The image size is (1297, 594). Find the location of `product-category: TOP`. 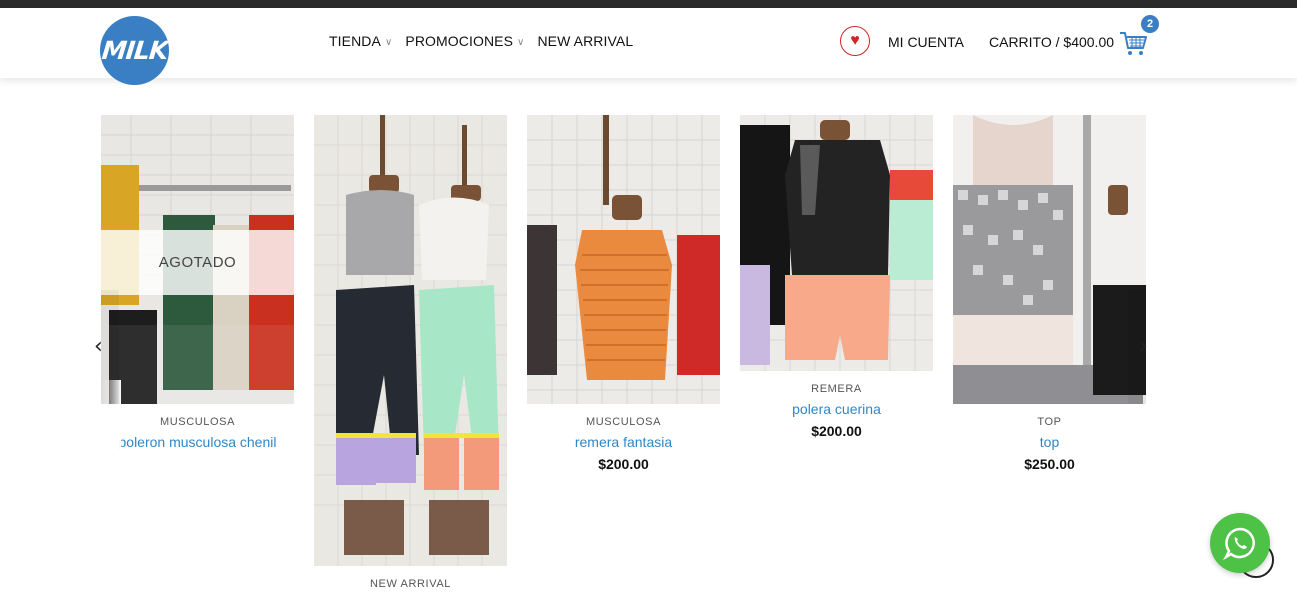

product-category: TOP is located at coordinates (1049, 422).